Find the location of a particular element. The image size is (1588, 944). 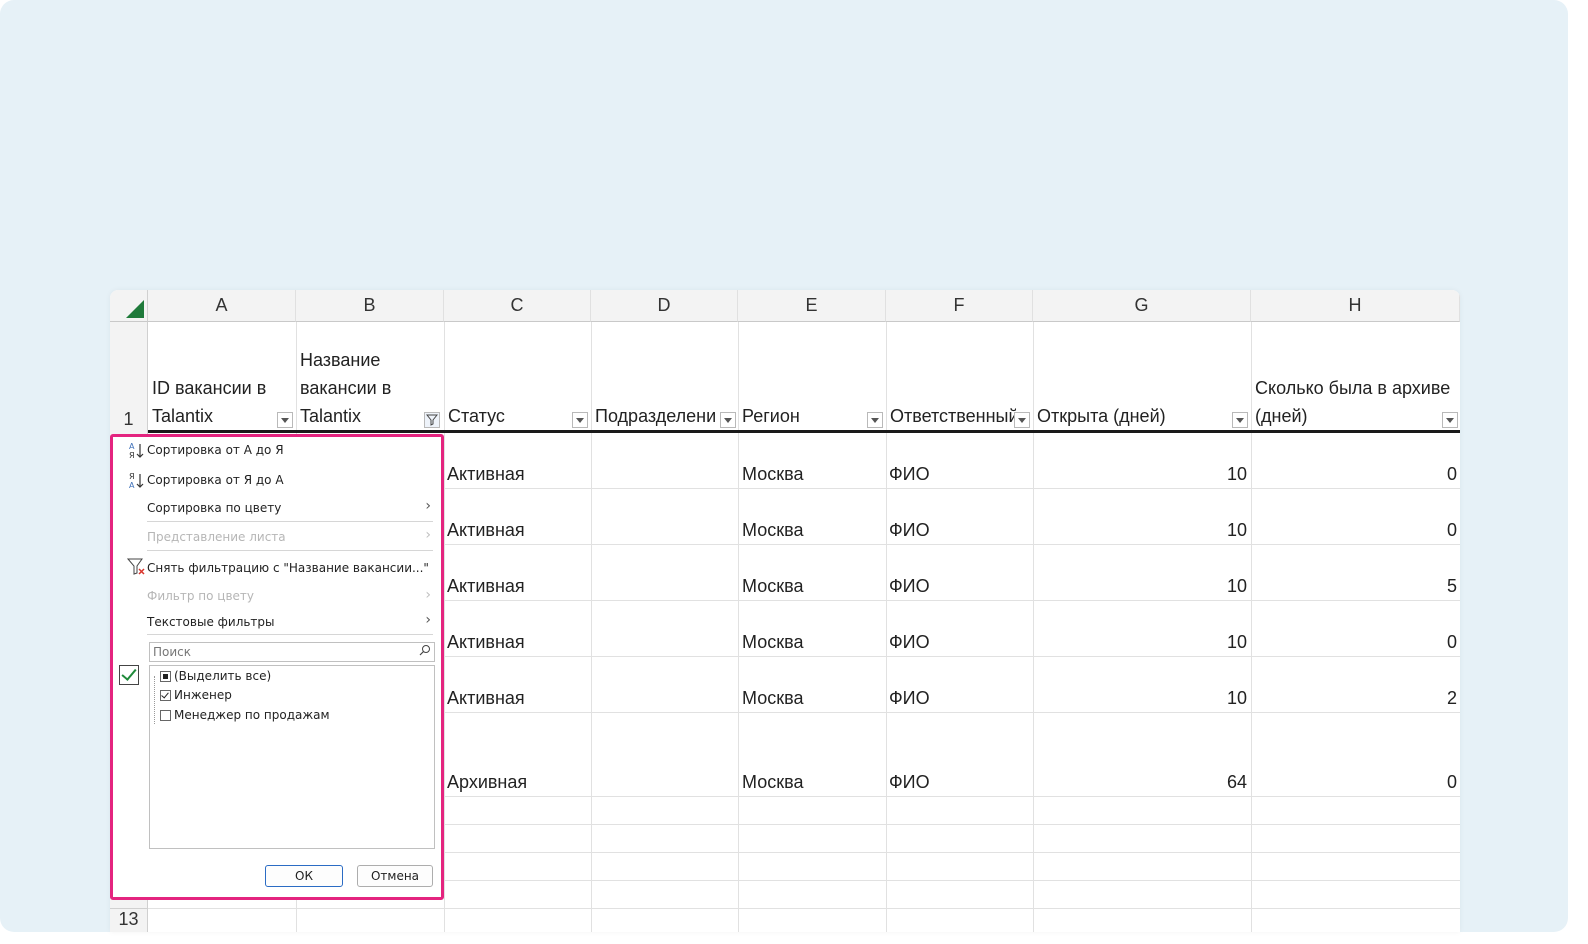

engineer-checkbox is located at coordinates (165, 695).